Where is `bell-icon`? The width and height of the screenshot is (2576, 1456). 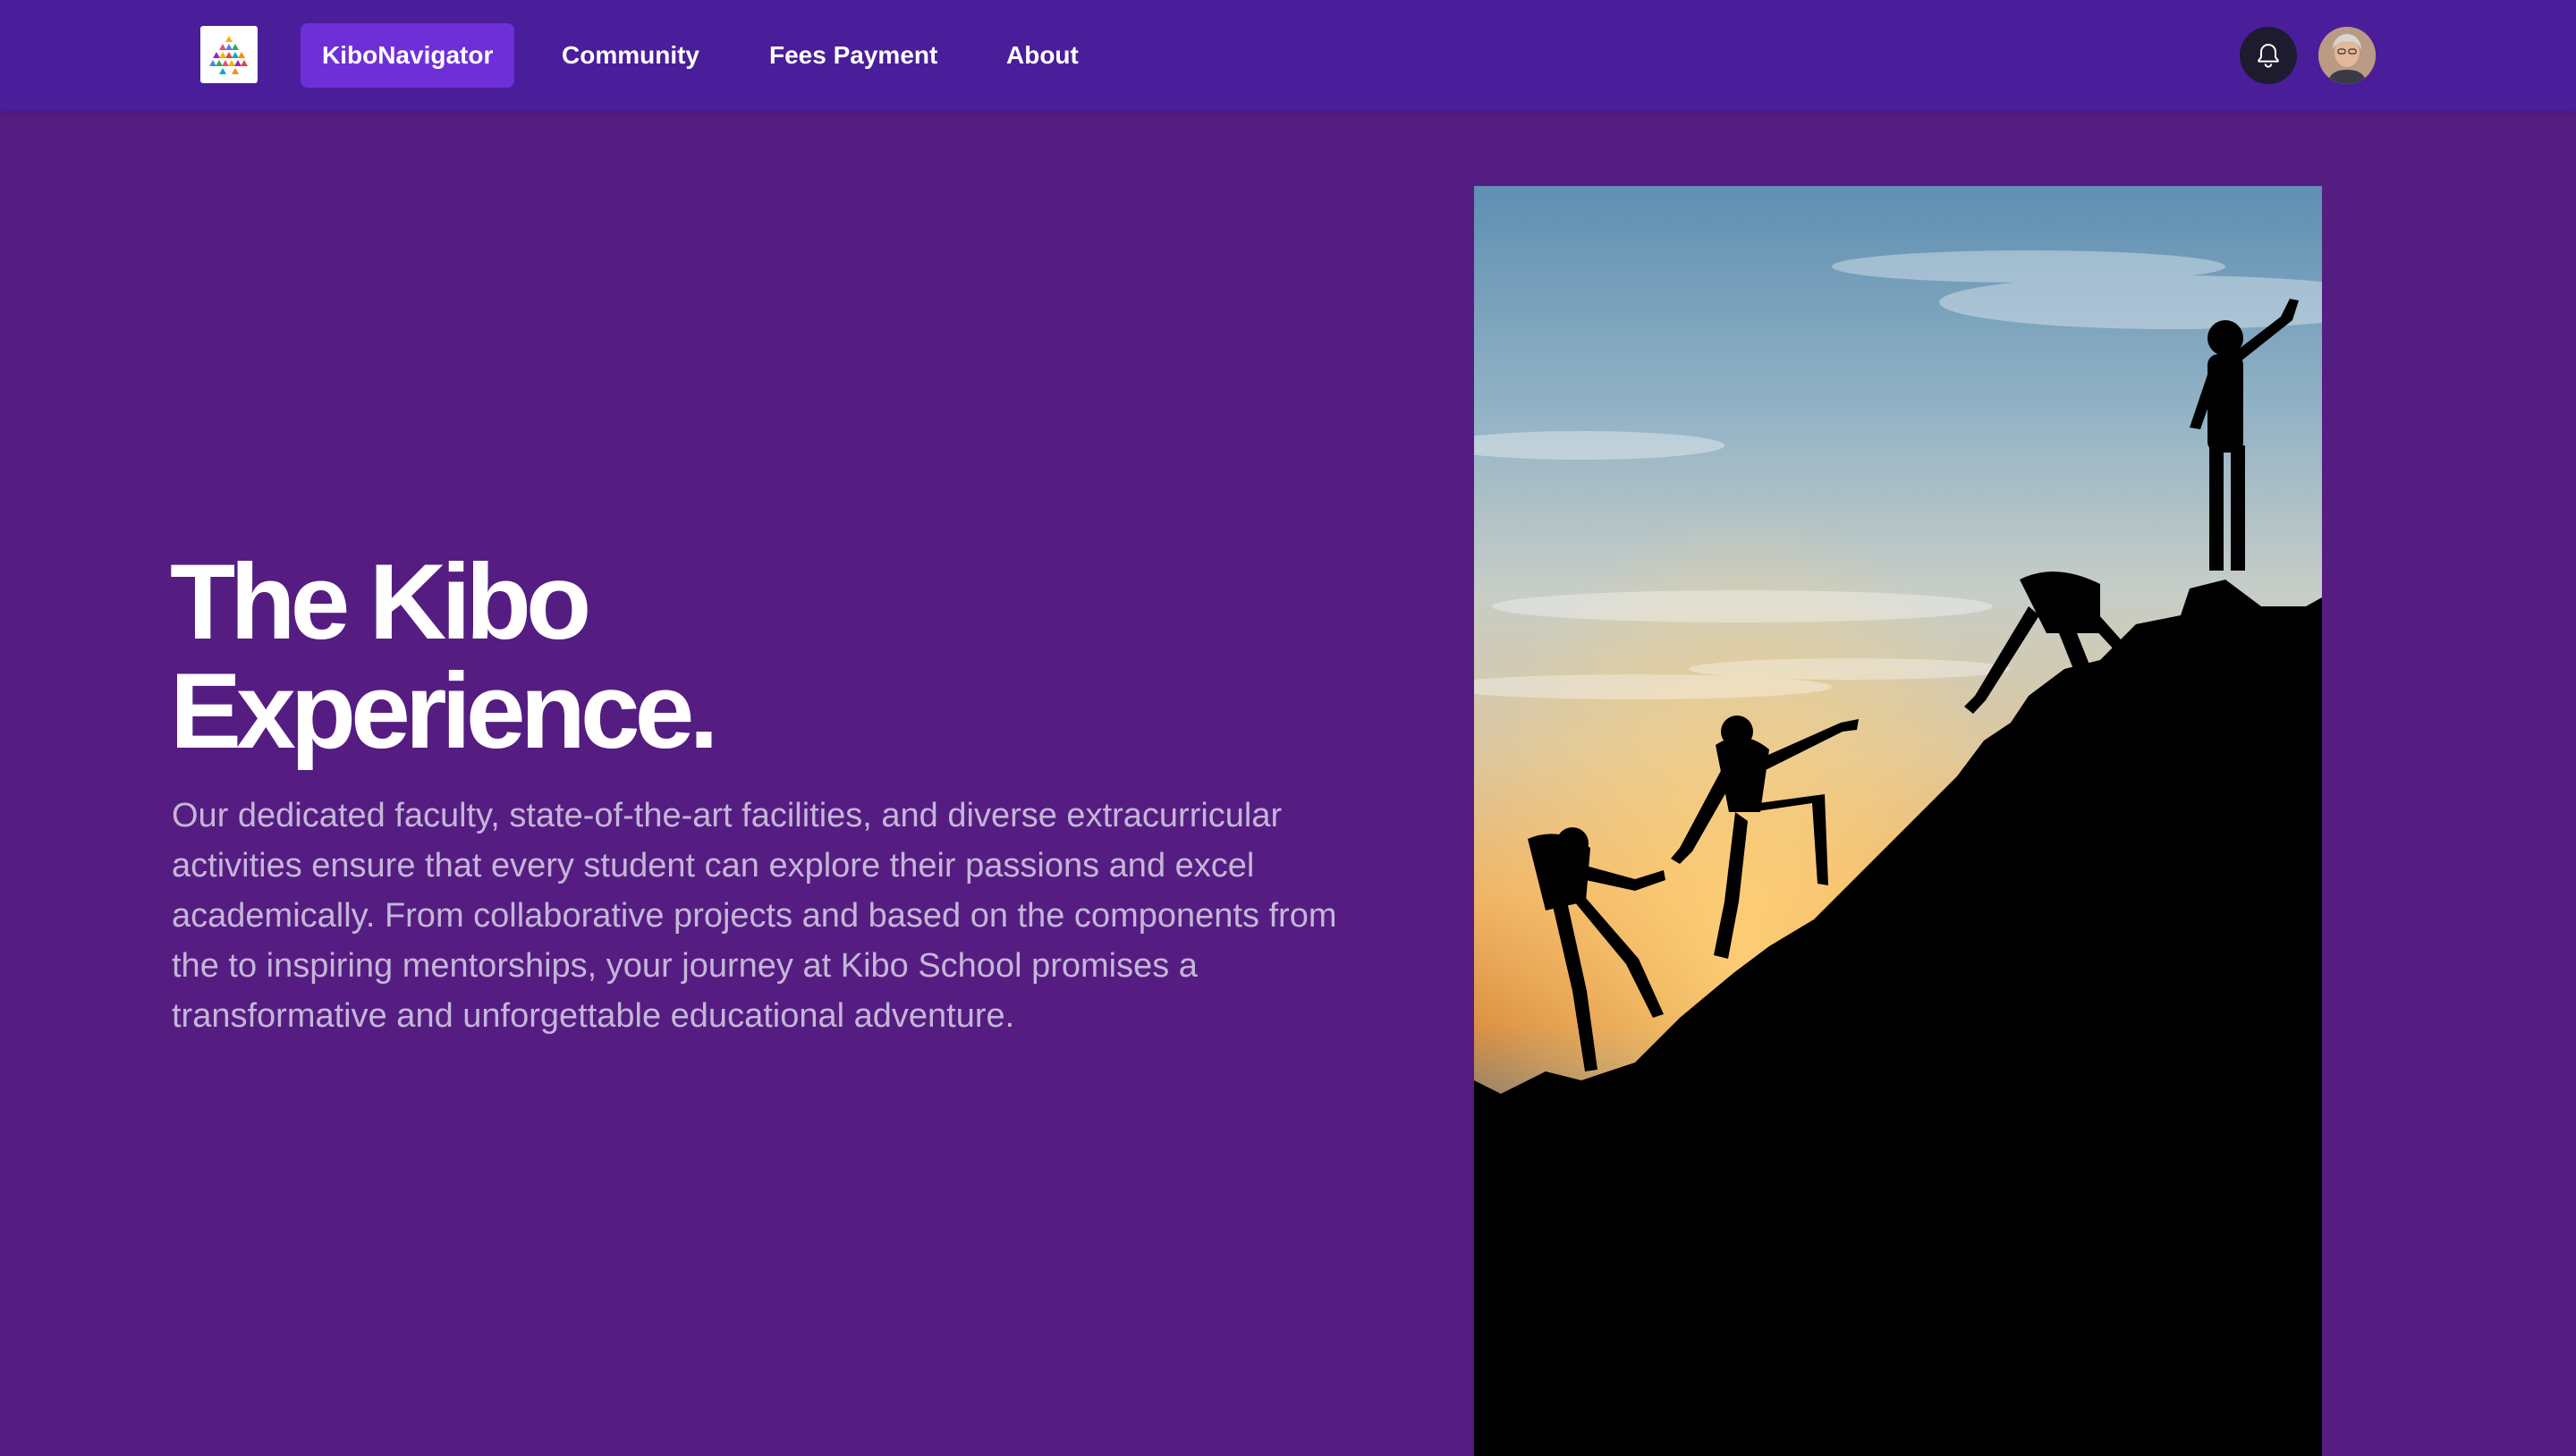 bell-icon is located at coordinates (2268, 56).